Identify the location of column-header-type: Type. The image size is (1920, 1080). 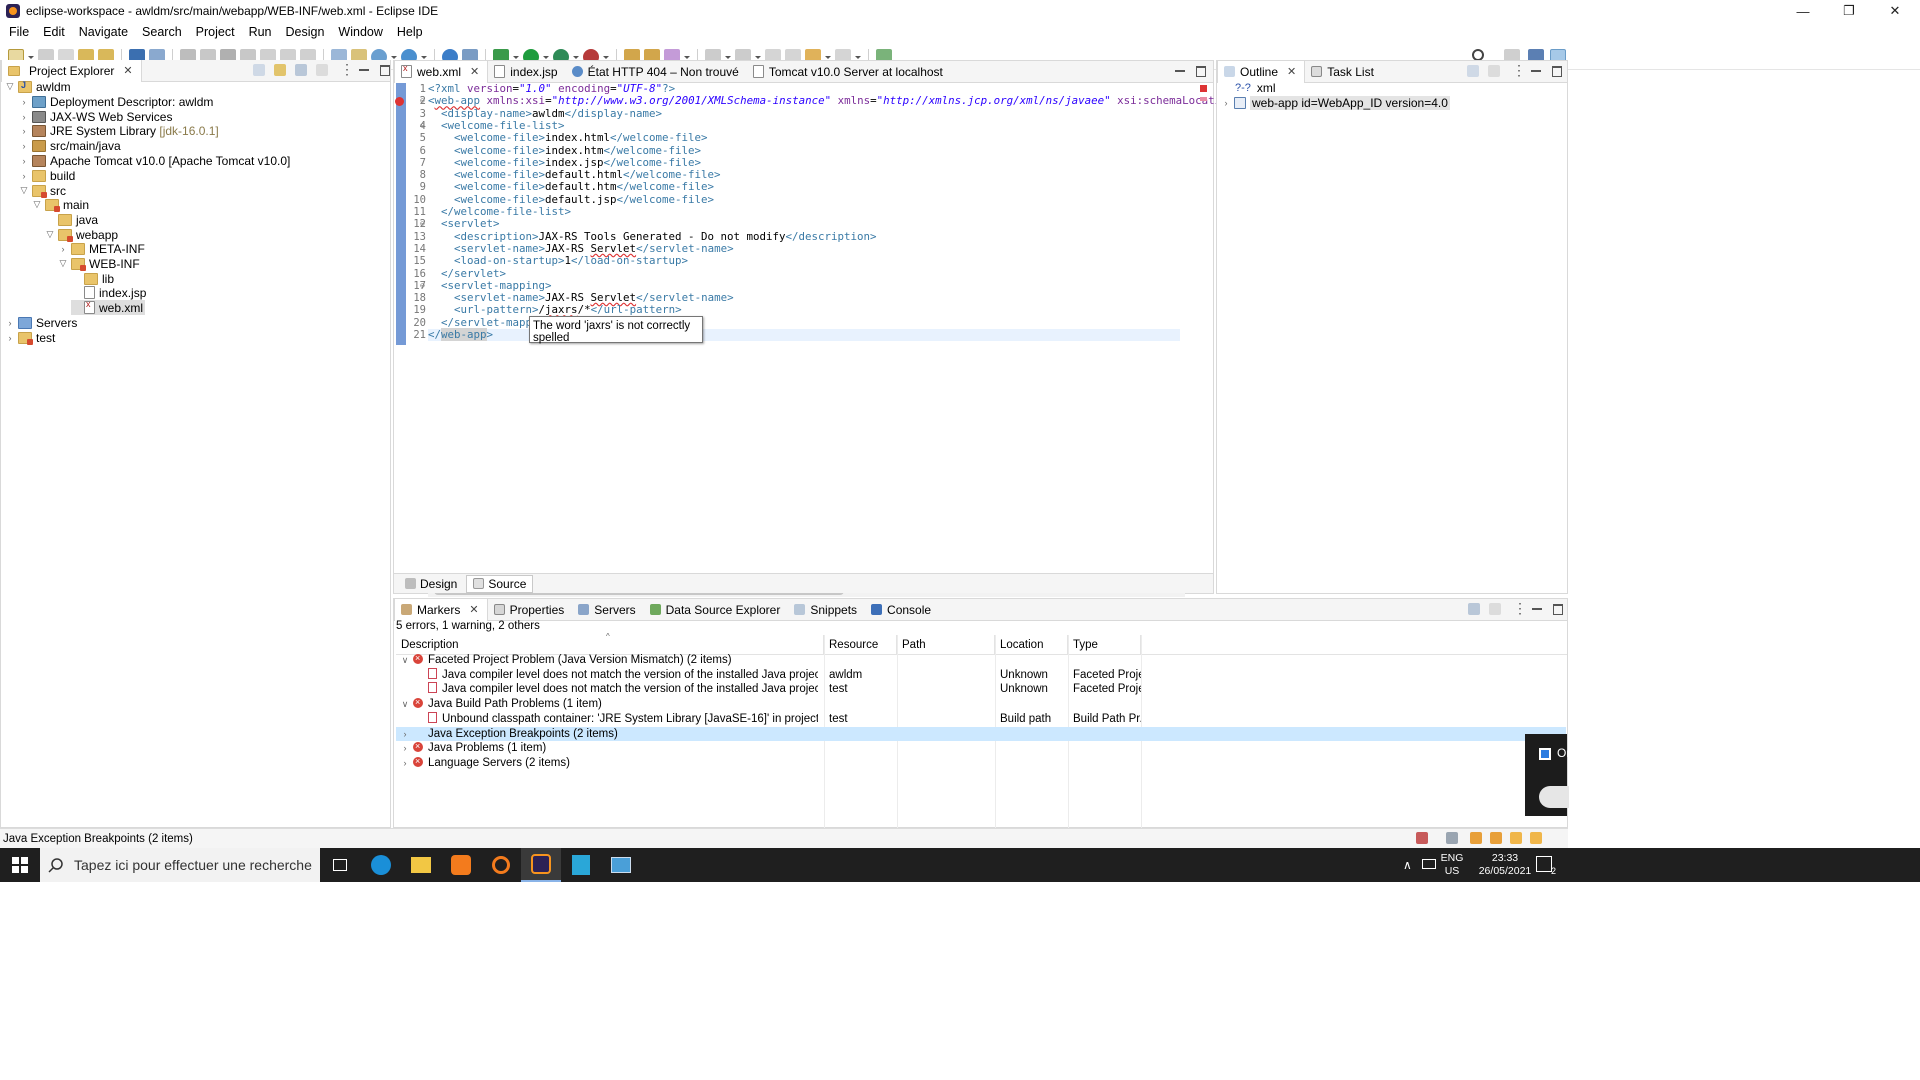
(1104, 645).